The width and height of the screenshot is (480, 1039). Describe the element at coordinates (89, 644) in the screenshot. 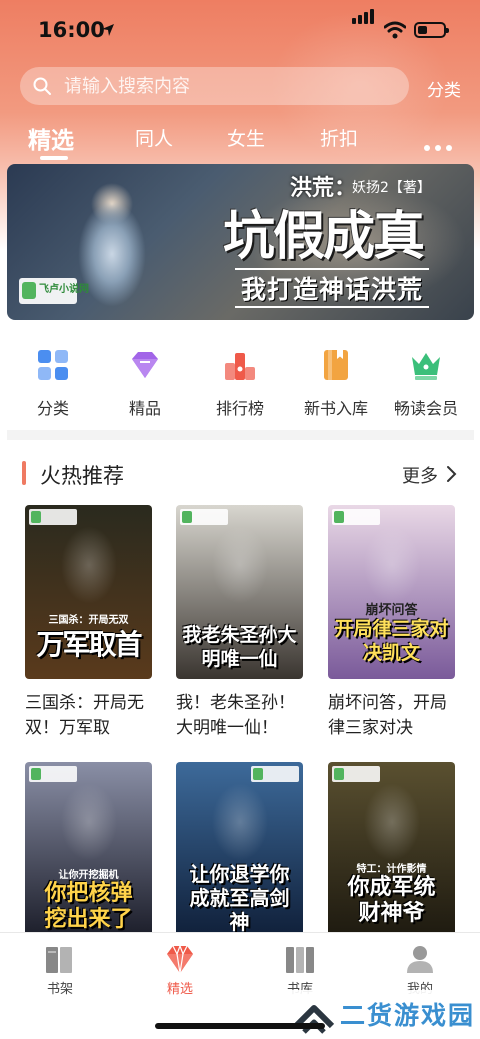

I see `cover-title: 万军取首` at that location.